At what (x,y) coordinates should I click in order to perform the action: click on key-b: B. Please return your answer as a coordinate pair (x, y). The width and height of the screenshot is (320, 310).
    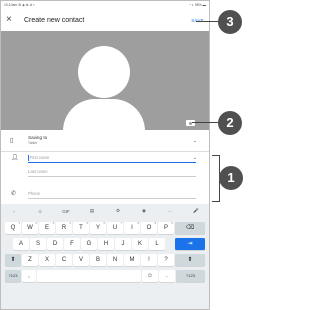
    Looking at the image, I should click on (98, 260).